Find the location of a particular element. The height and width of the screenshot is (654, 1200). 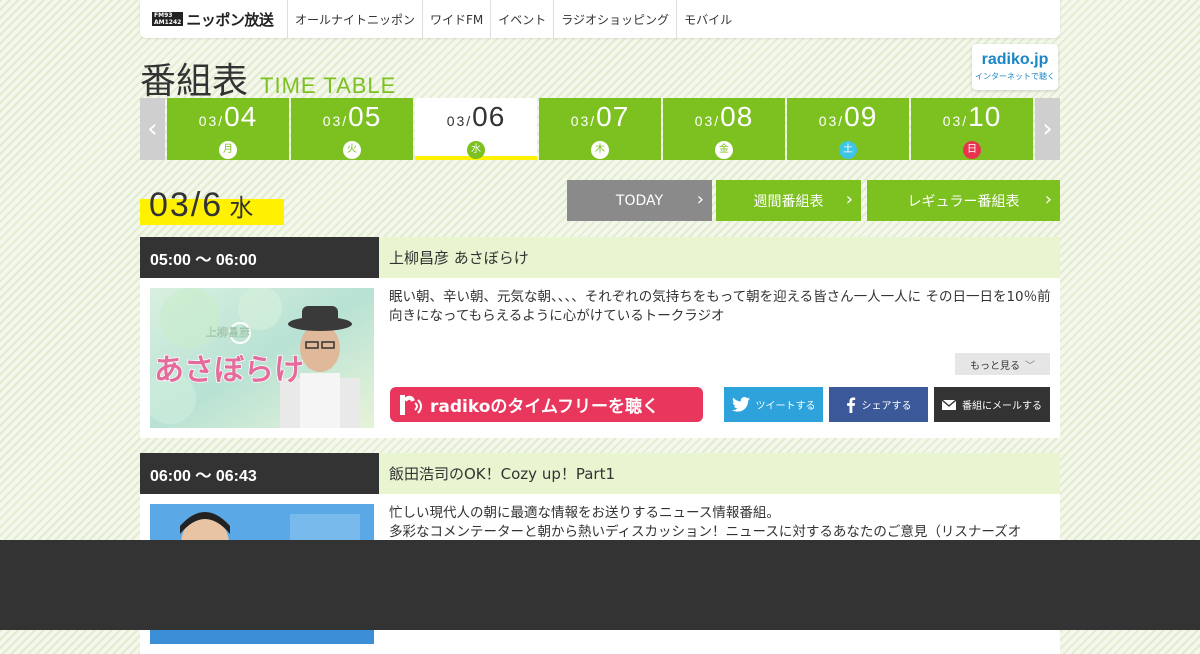

weekly-schedule-label: 週間番組表 is located at coordinates (788, 201).